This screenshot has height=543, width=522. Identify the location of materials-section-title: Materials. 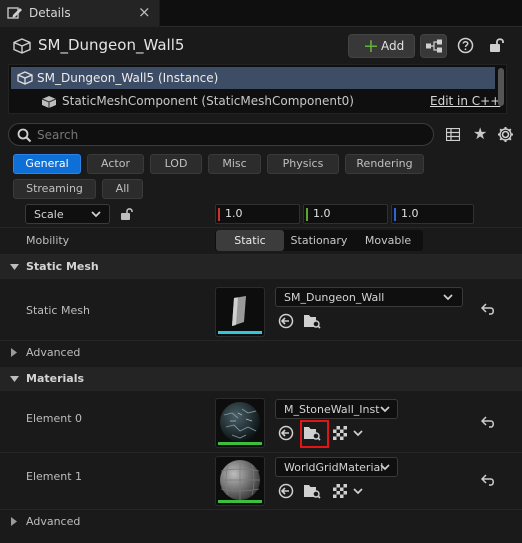
(55, 378).